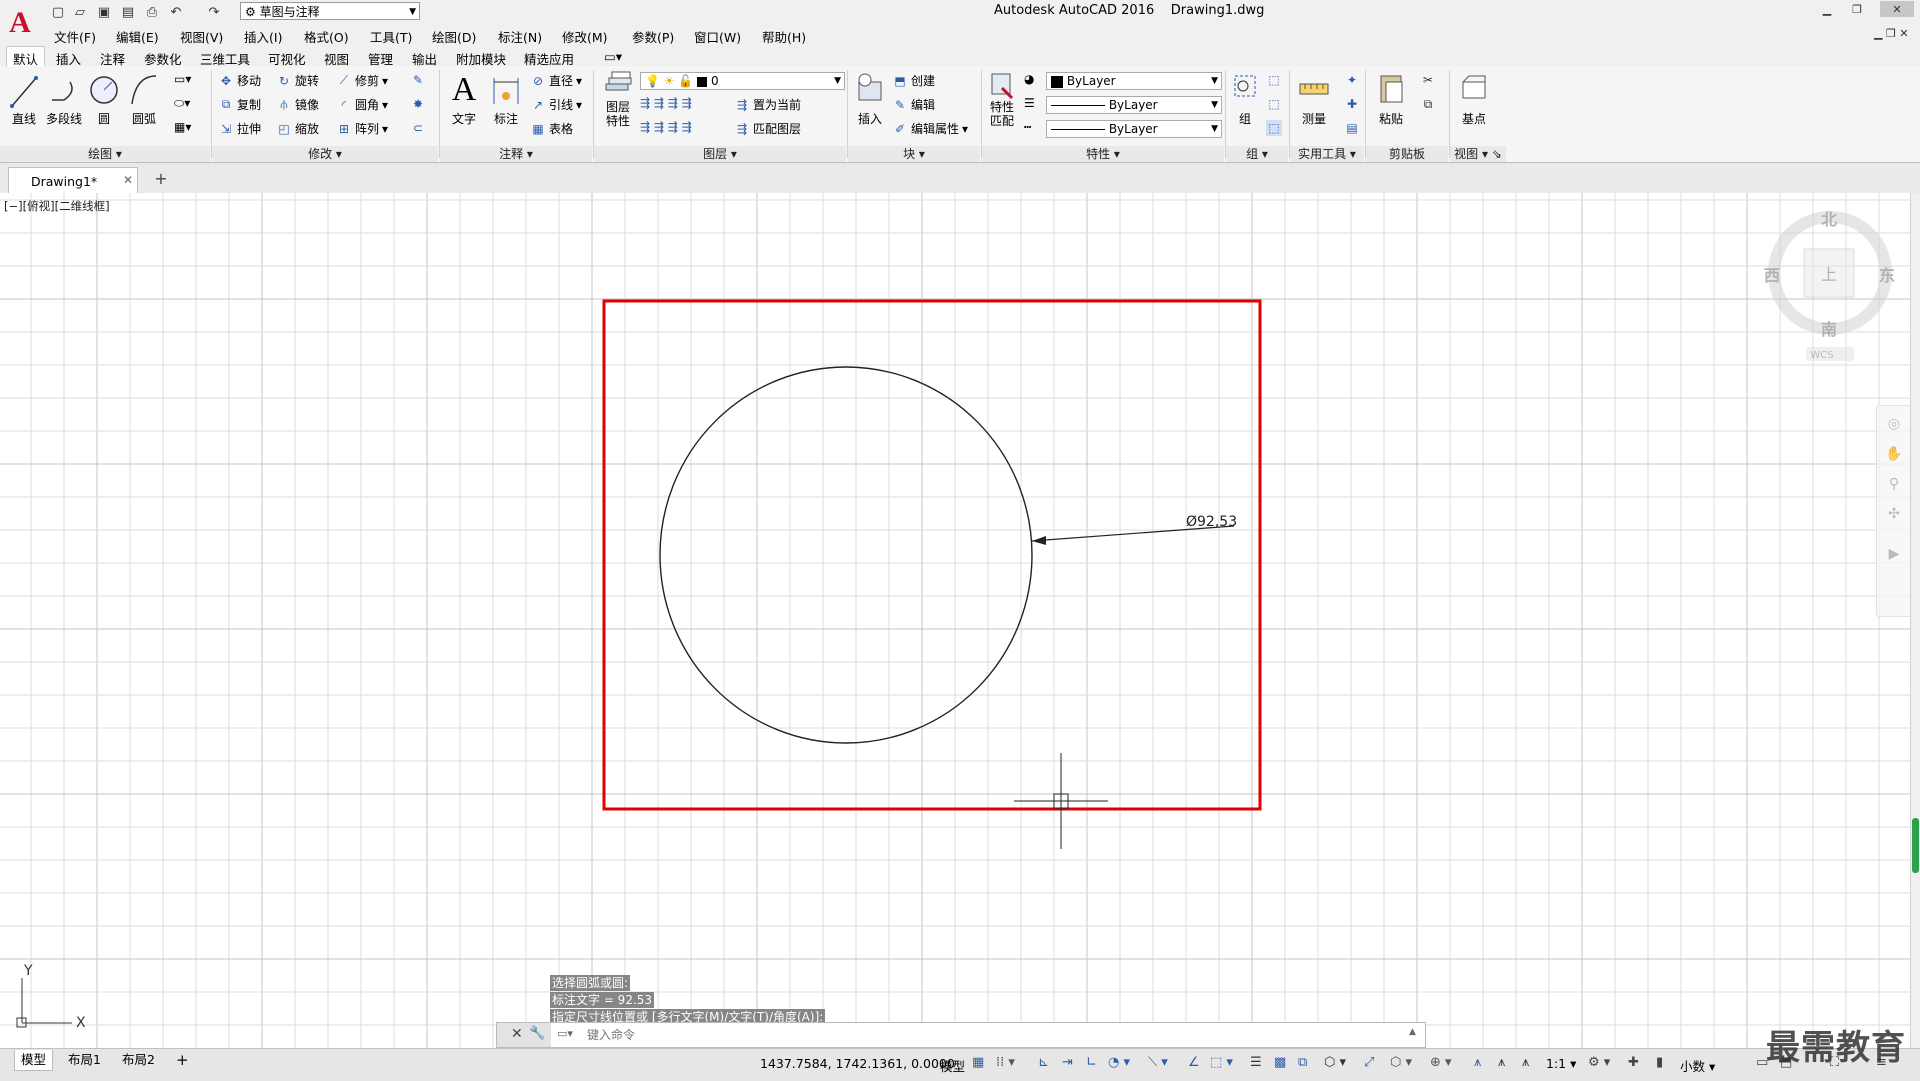  What do you see at coordinates (551, 128) in the screenshot?
I see `table-button: ▦ 表格` at bounding box center [551, 128].